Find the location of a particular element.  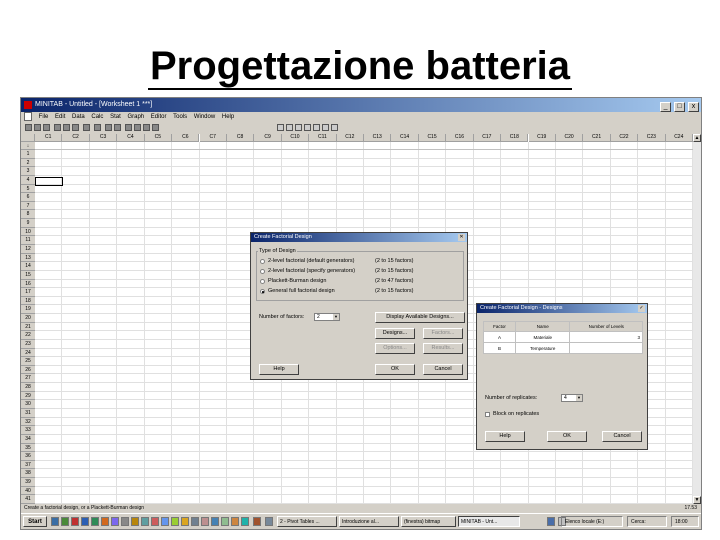

column-header: C8 is located at coordinates (240, 138).